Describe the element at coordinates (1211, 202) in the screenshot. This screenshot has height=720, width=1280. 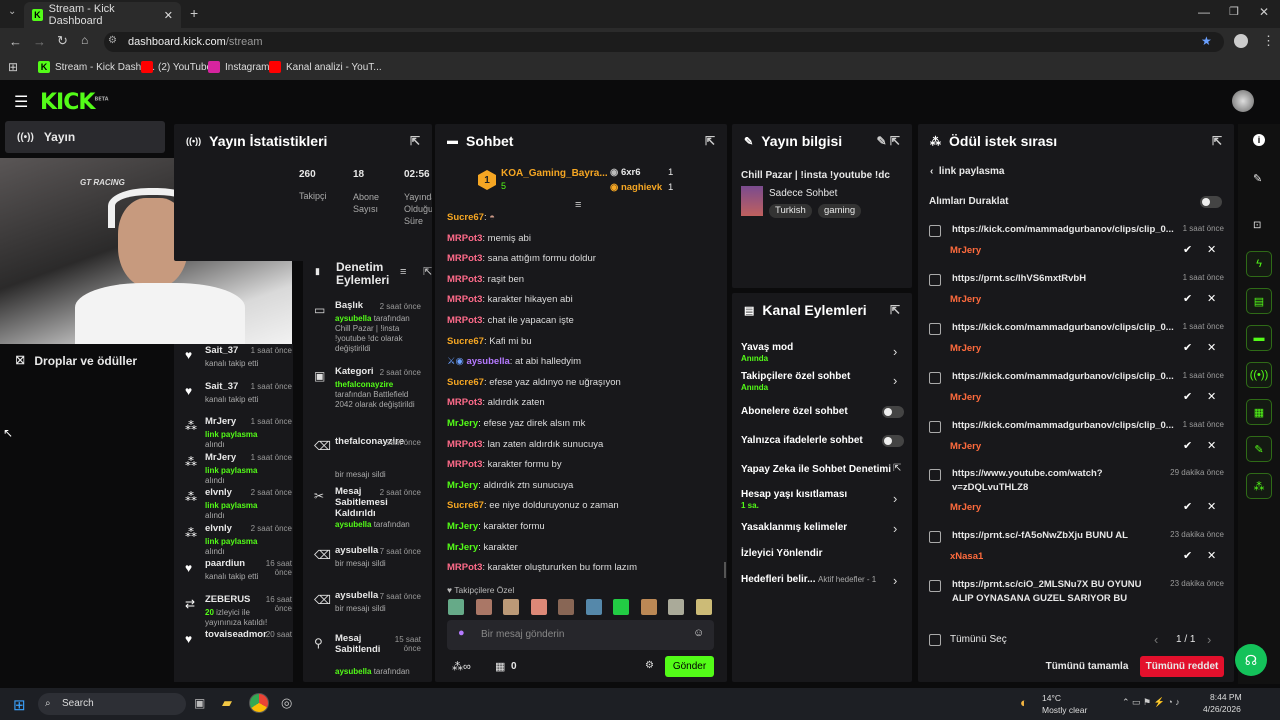
I see `pause-redemptions-toggle` at that location.